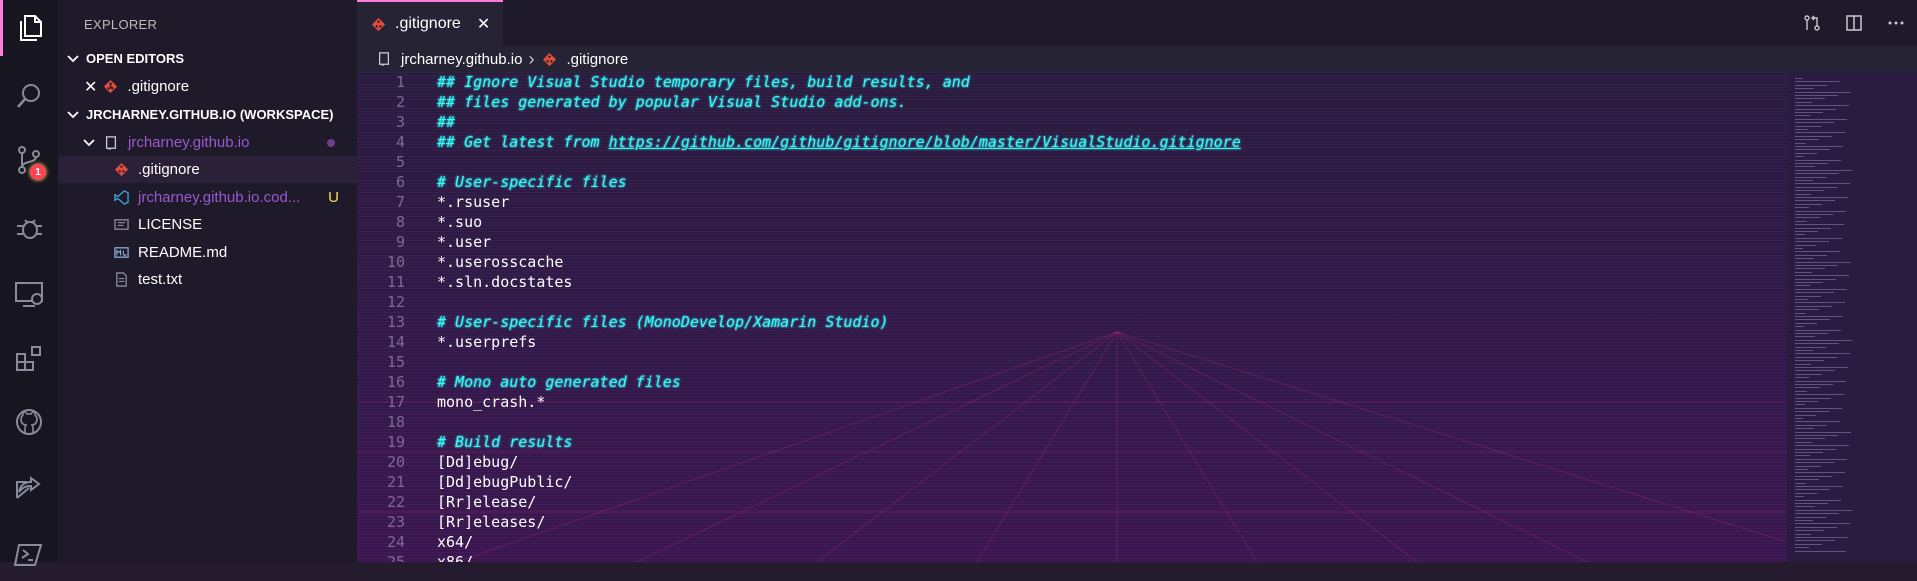  I want to click on file-name: LICENSE, so click(170, 224).